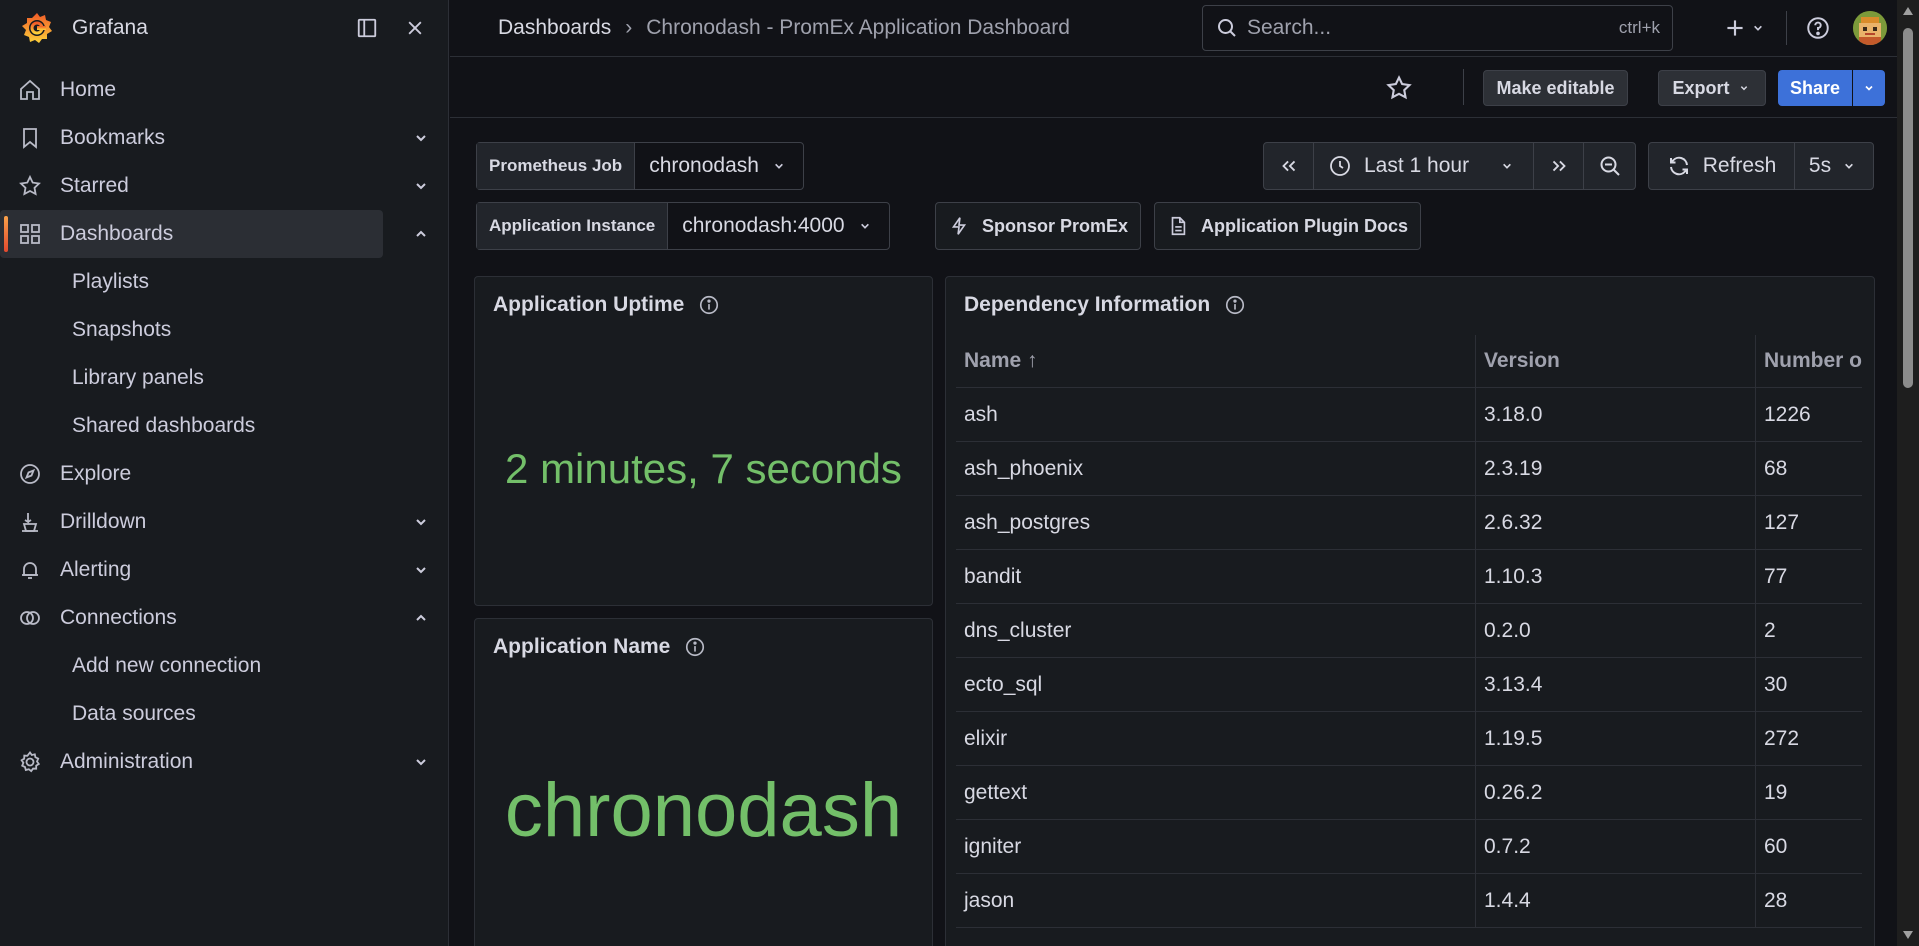 The width and height of the screenshot is (1919, 946). What do you see at coordinates (1087, 304) in the screenshot?
I see `panel-title-text: Dependency Information` at bounding box center [1087, 304].